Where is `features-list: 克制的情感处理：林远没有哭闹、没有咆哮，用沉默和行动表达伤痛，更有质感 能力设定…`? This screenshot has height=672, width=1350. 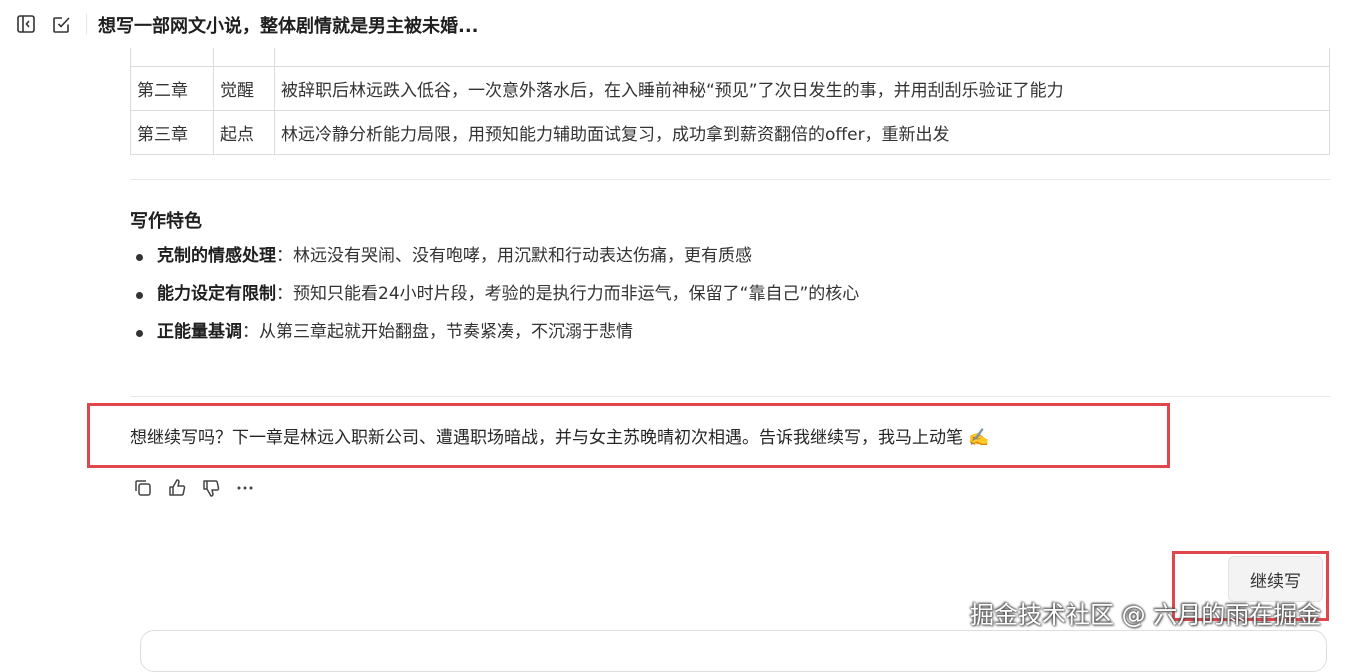
features-list: 克制的情感处理：林远没有哭闹、没有咆哮，用沉默和行动表达伤痛，更有质感 能力设定… is located at coordinates (494, 299).